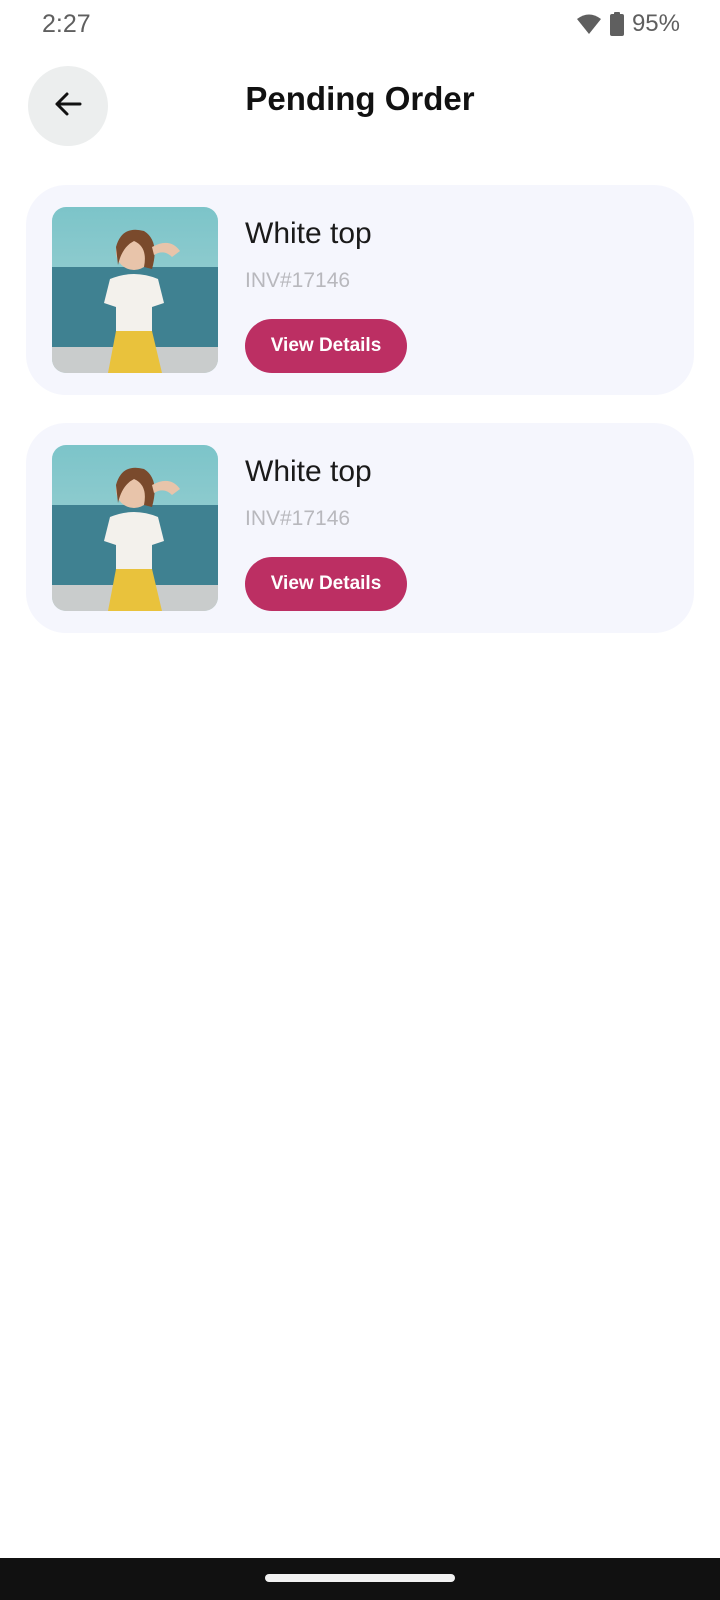 Image resolution: width=720 pixels, height=1600 pixels. I want to click on battery-icon, so click(616, 24).